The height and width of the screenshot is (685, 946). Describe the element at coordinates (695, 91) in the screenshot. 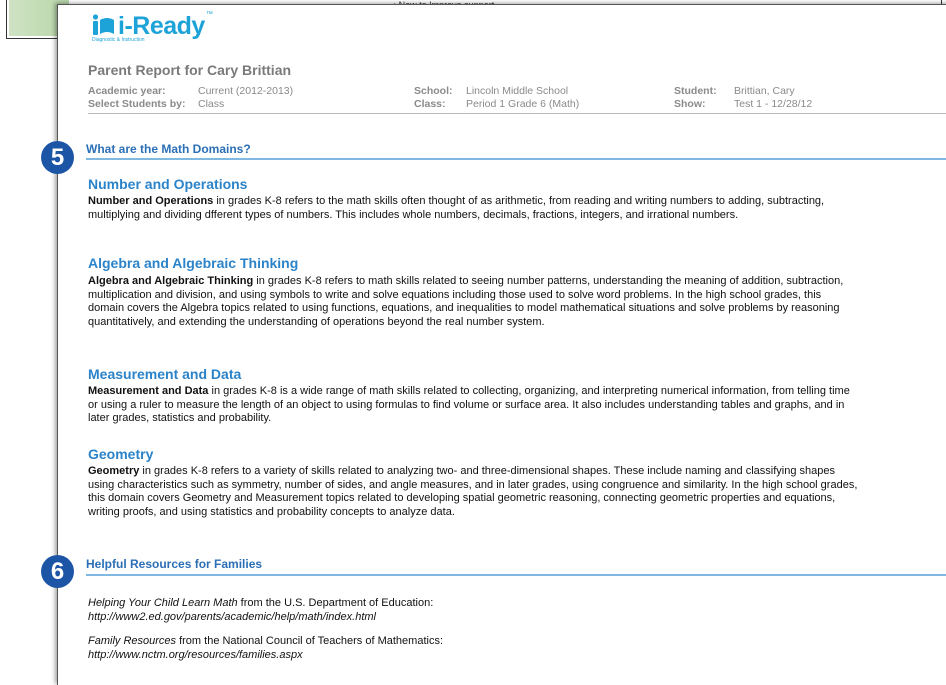

I see `student-label: Student:` at that location.